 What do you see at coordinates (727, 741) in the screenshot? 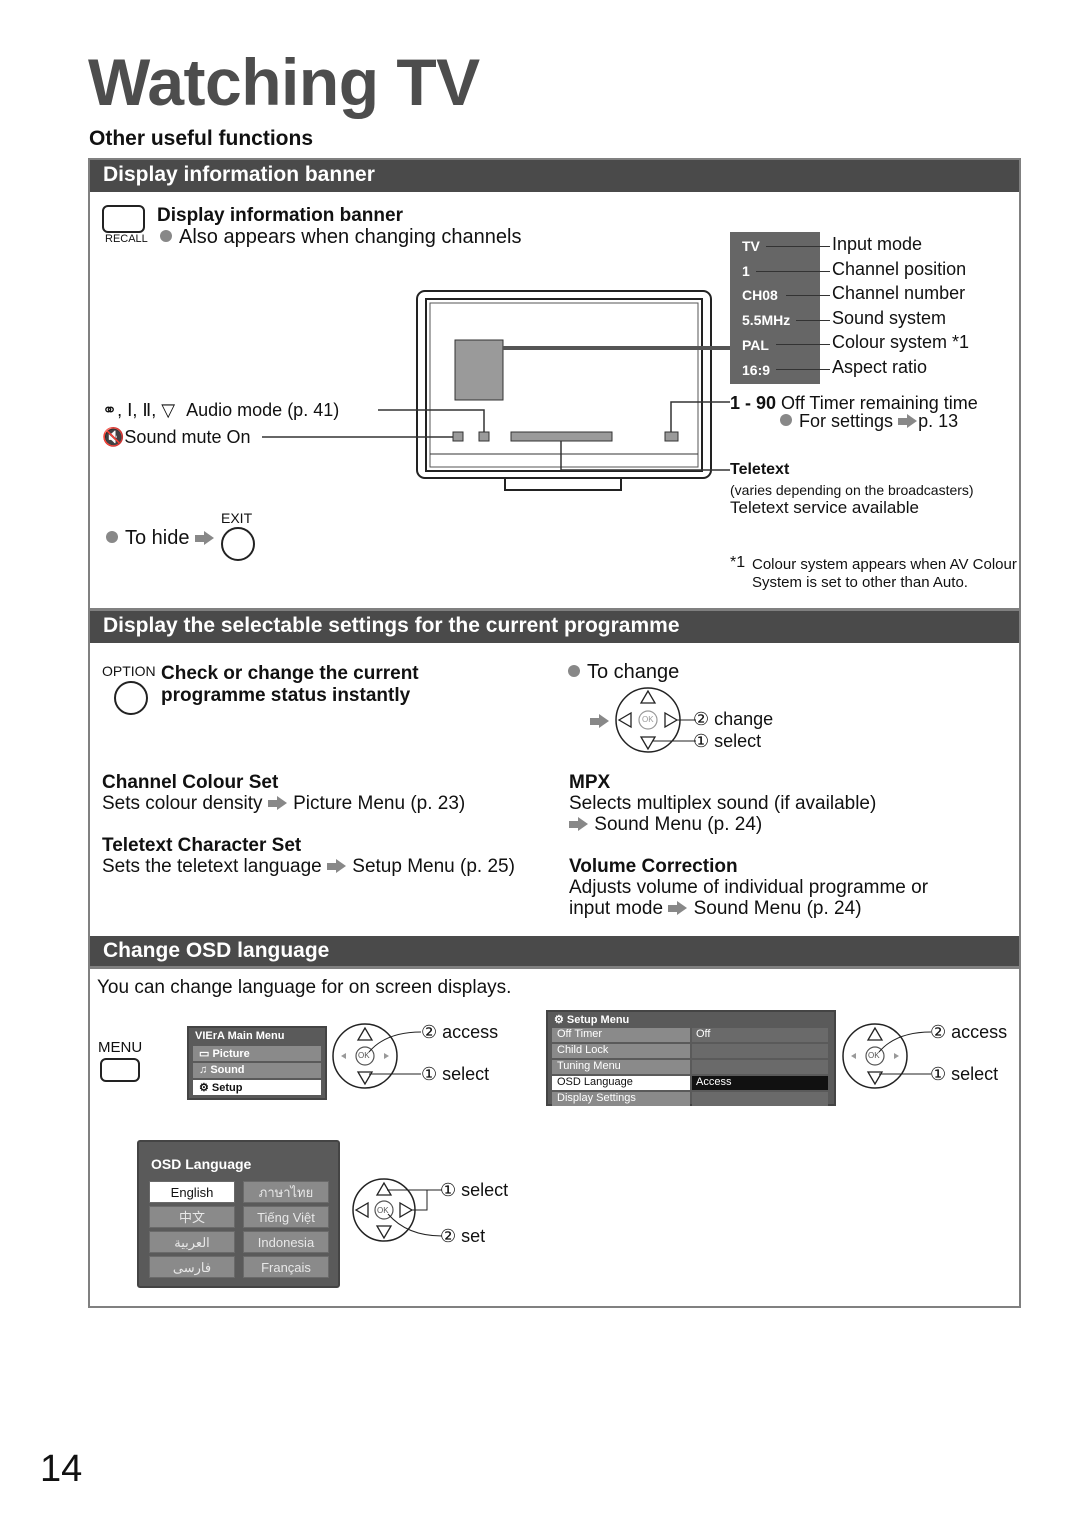
I see `dpad-select-label: ① select` at bounding box center [727, 741].